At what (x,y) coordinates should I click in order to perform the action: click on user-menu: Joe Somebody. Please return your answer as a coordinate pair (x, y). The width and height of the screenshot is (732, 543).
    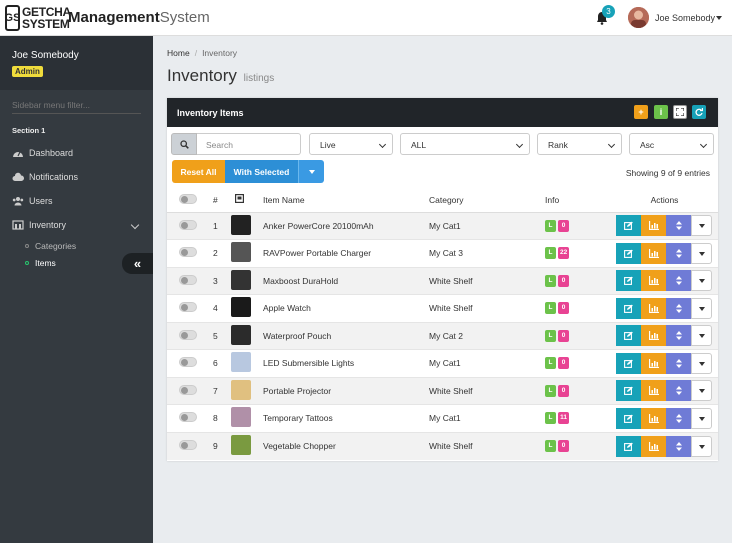
    Looking at the image, I should click on (685, 18).